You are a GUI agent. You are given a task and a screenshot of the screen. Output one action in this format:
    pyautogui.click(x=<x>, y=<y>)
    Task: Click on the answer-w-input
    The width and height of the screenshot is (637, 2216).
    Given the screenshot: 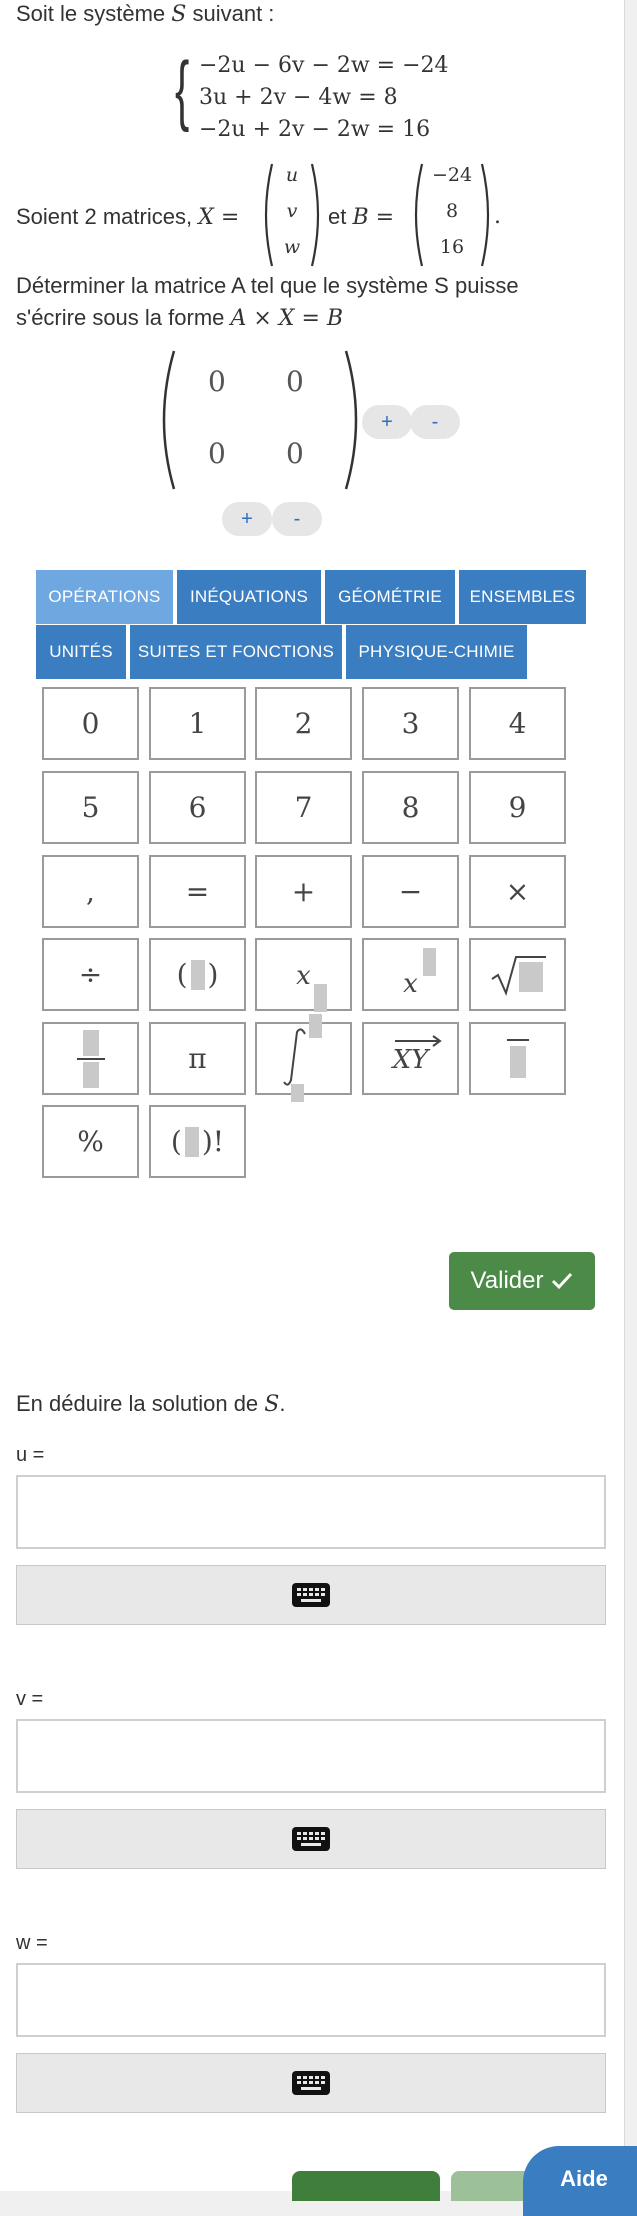 What is the action you would take?
    pyautogui.click(x=311, y=2000)
    